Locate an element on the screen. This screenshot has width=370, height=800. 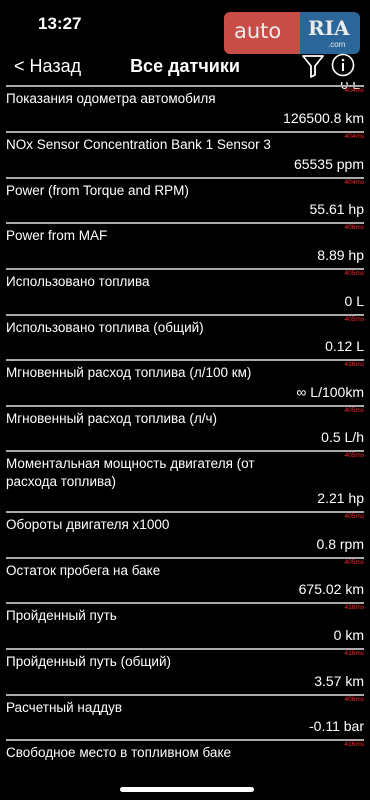
sensor-label: Расчетный наддув is located at coordinates (64, 707).